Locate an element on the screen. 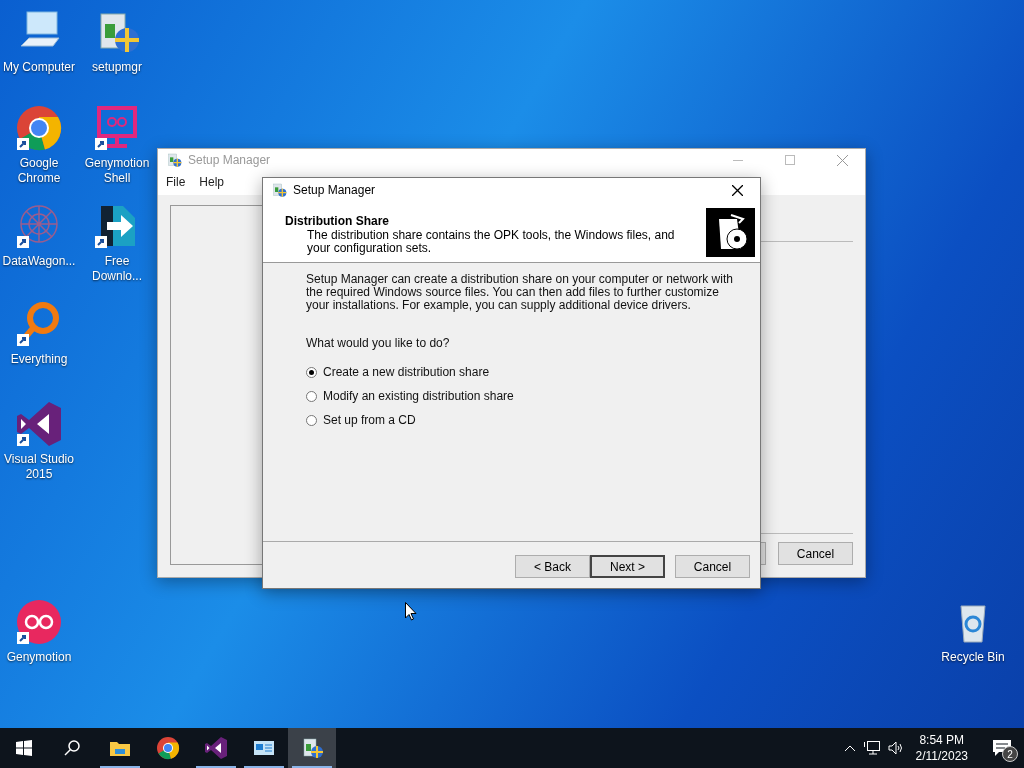 The image size is (1024, 768). desktop-icon-label: Everything is located at coordinates (39, 359).